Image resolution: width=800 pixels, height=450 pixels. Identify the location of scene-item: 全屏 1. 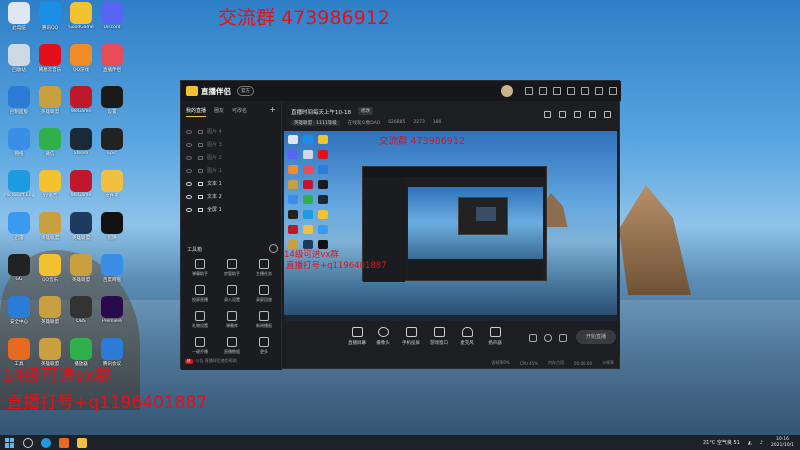
(231, 209).